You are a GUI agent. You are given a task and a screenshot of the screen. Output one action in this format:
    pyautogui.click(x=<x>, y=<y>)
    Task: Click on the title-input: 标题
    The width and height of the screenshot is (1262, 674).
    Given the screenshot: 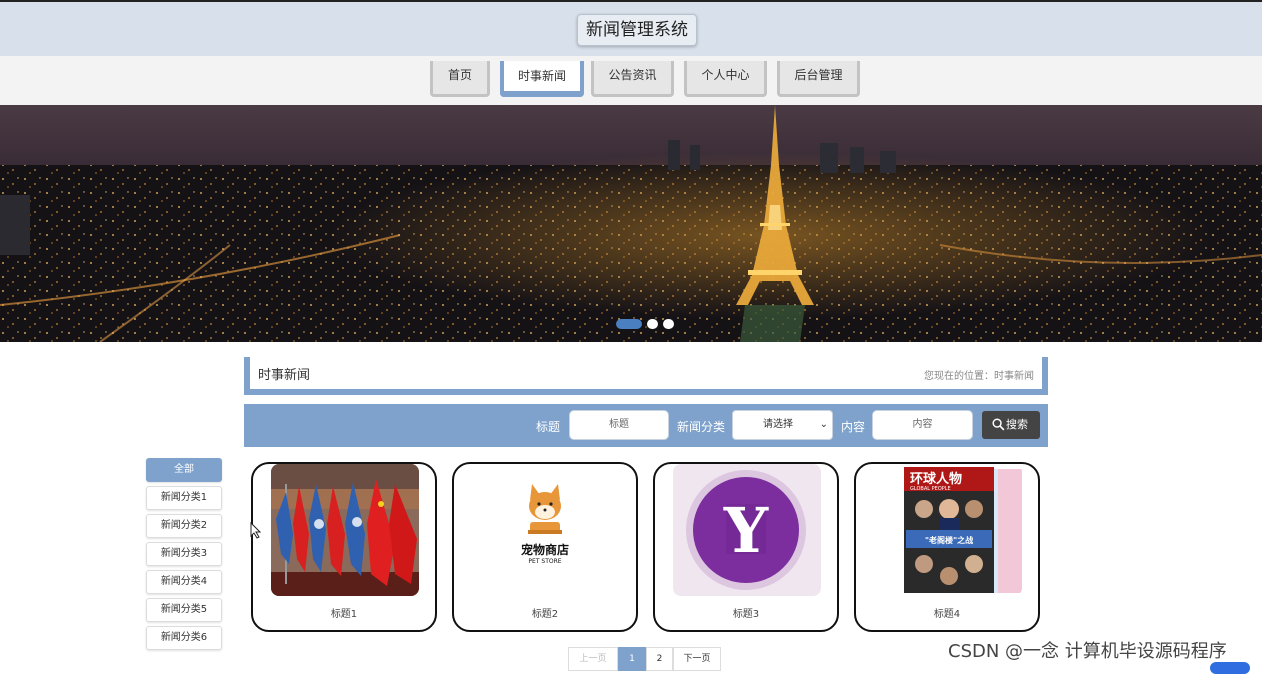 What is the action you would take?
    pyautogui.click(x=619, y=425)
    